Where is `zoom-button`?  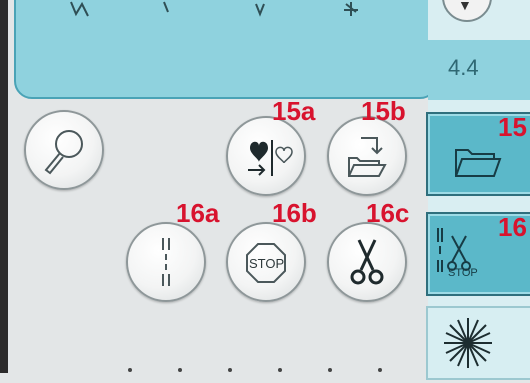
zoom-button is located at coordinates (64, 150).